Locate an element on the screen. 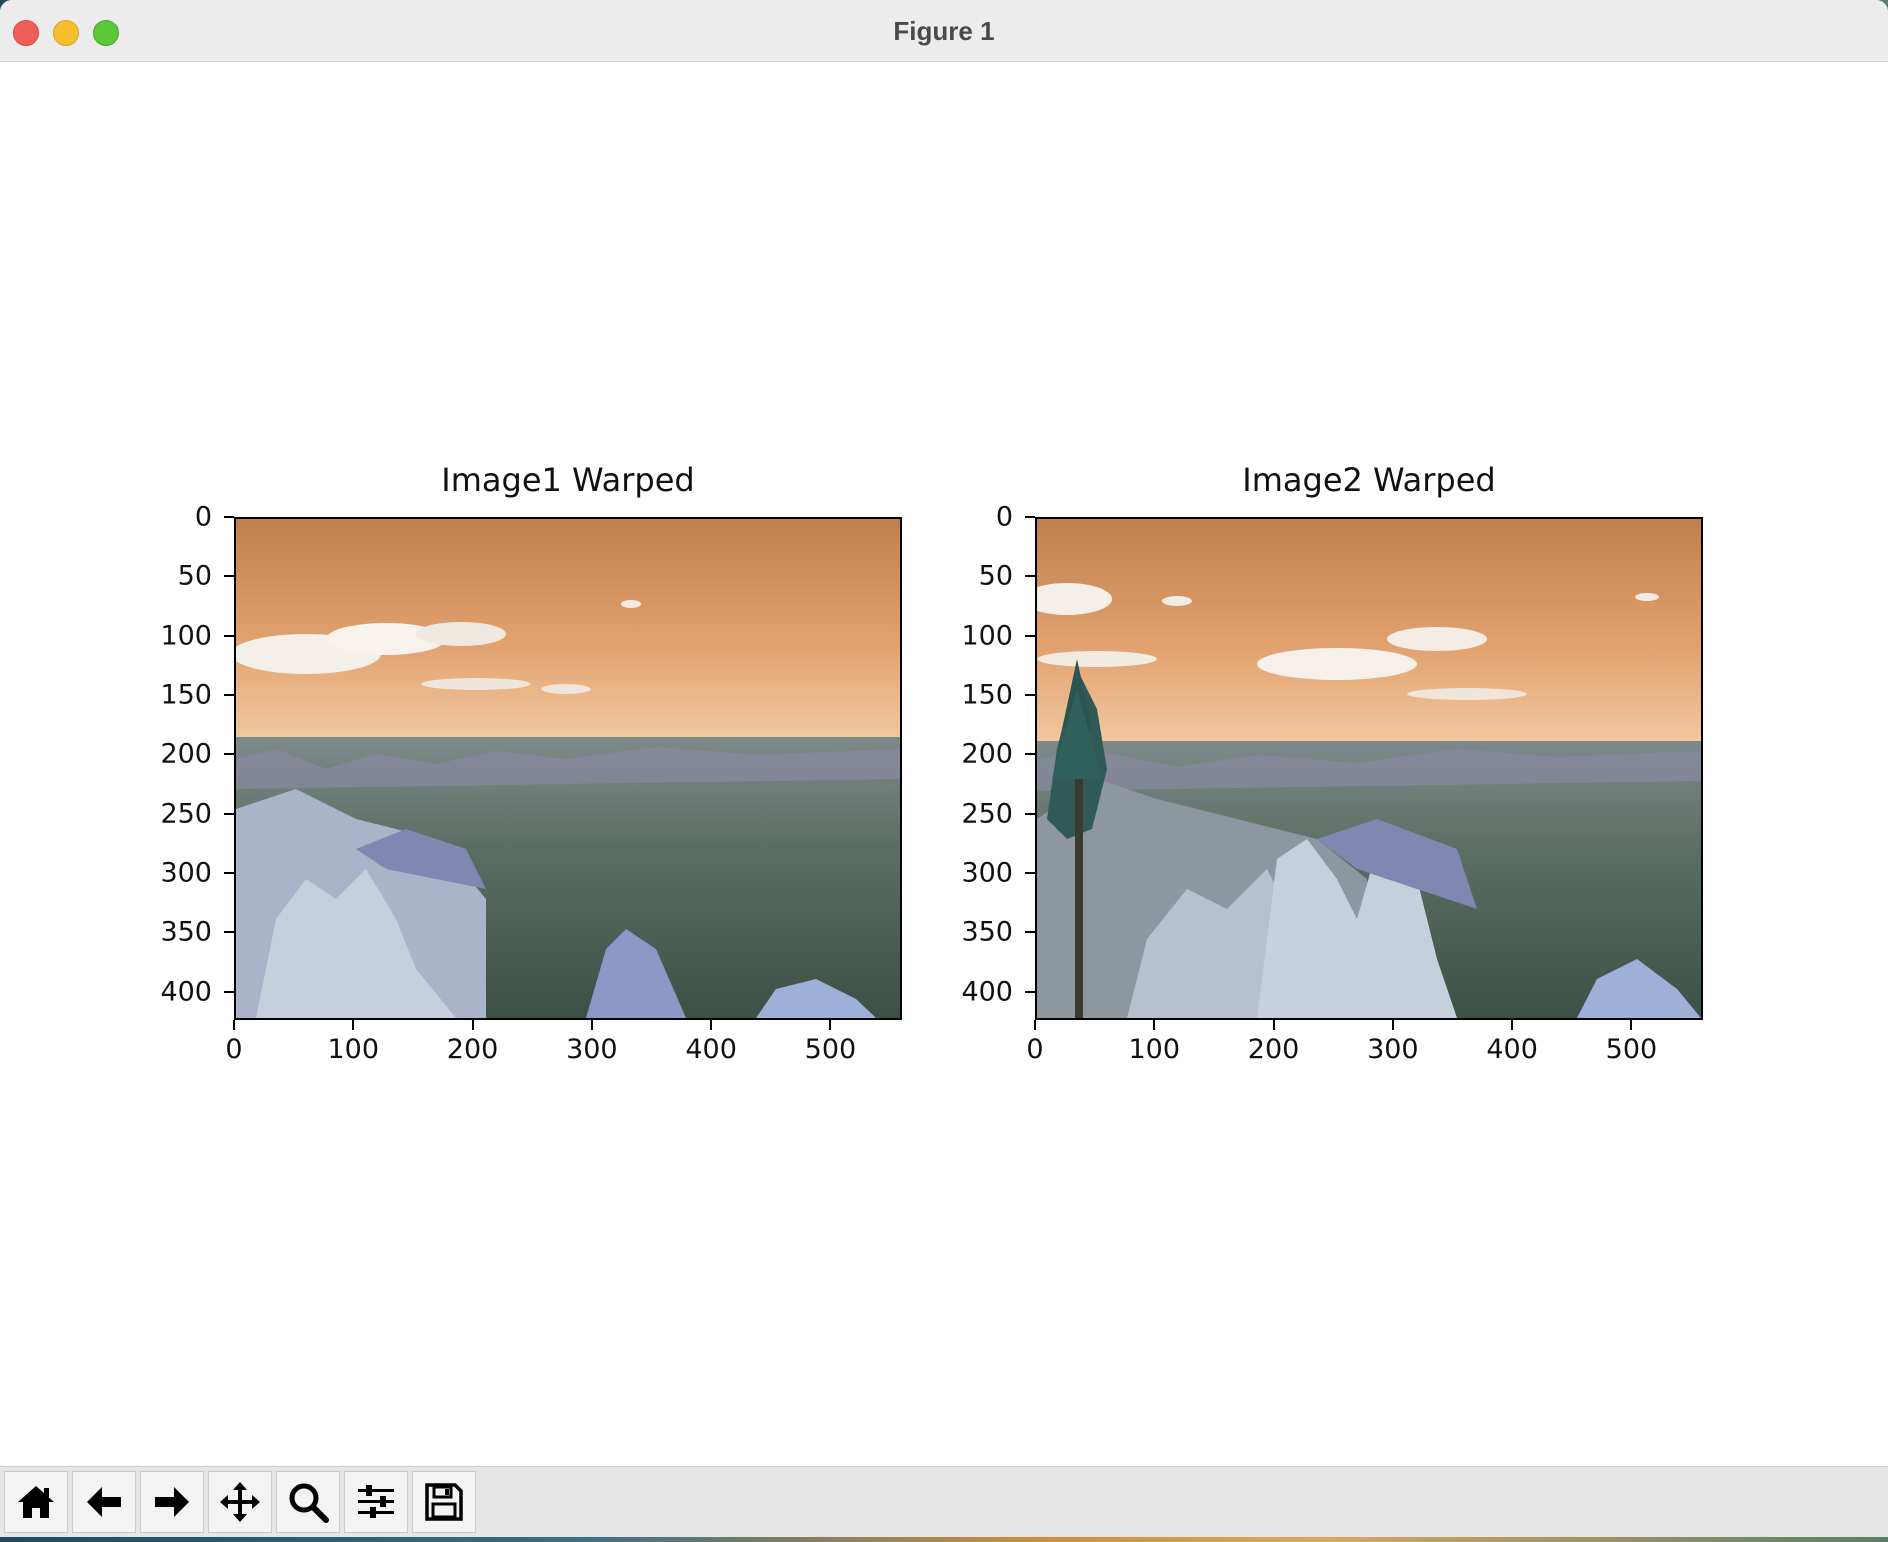 This screenshot has width=1888, height=1542. configure-subplots-icon is located at coordinates (376, 1501).